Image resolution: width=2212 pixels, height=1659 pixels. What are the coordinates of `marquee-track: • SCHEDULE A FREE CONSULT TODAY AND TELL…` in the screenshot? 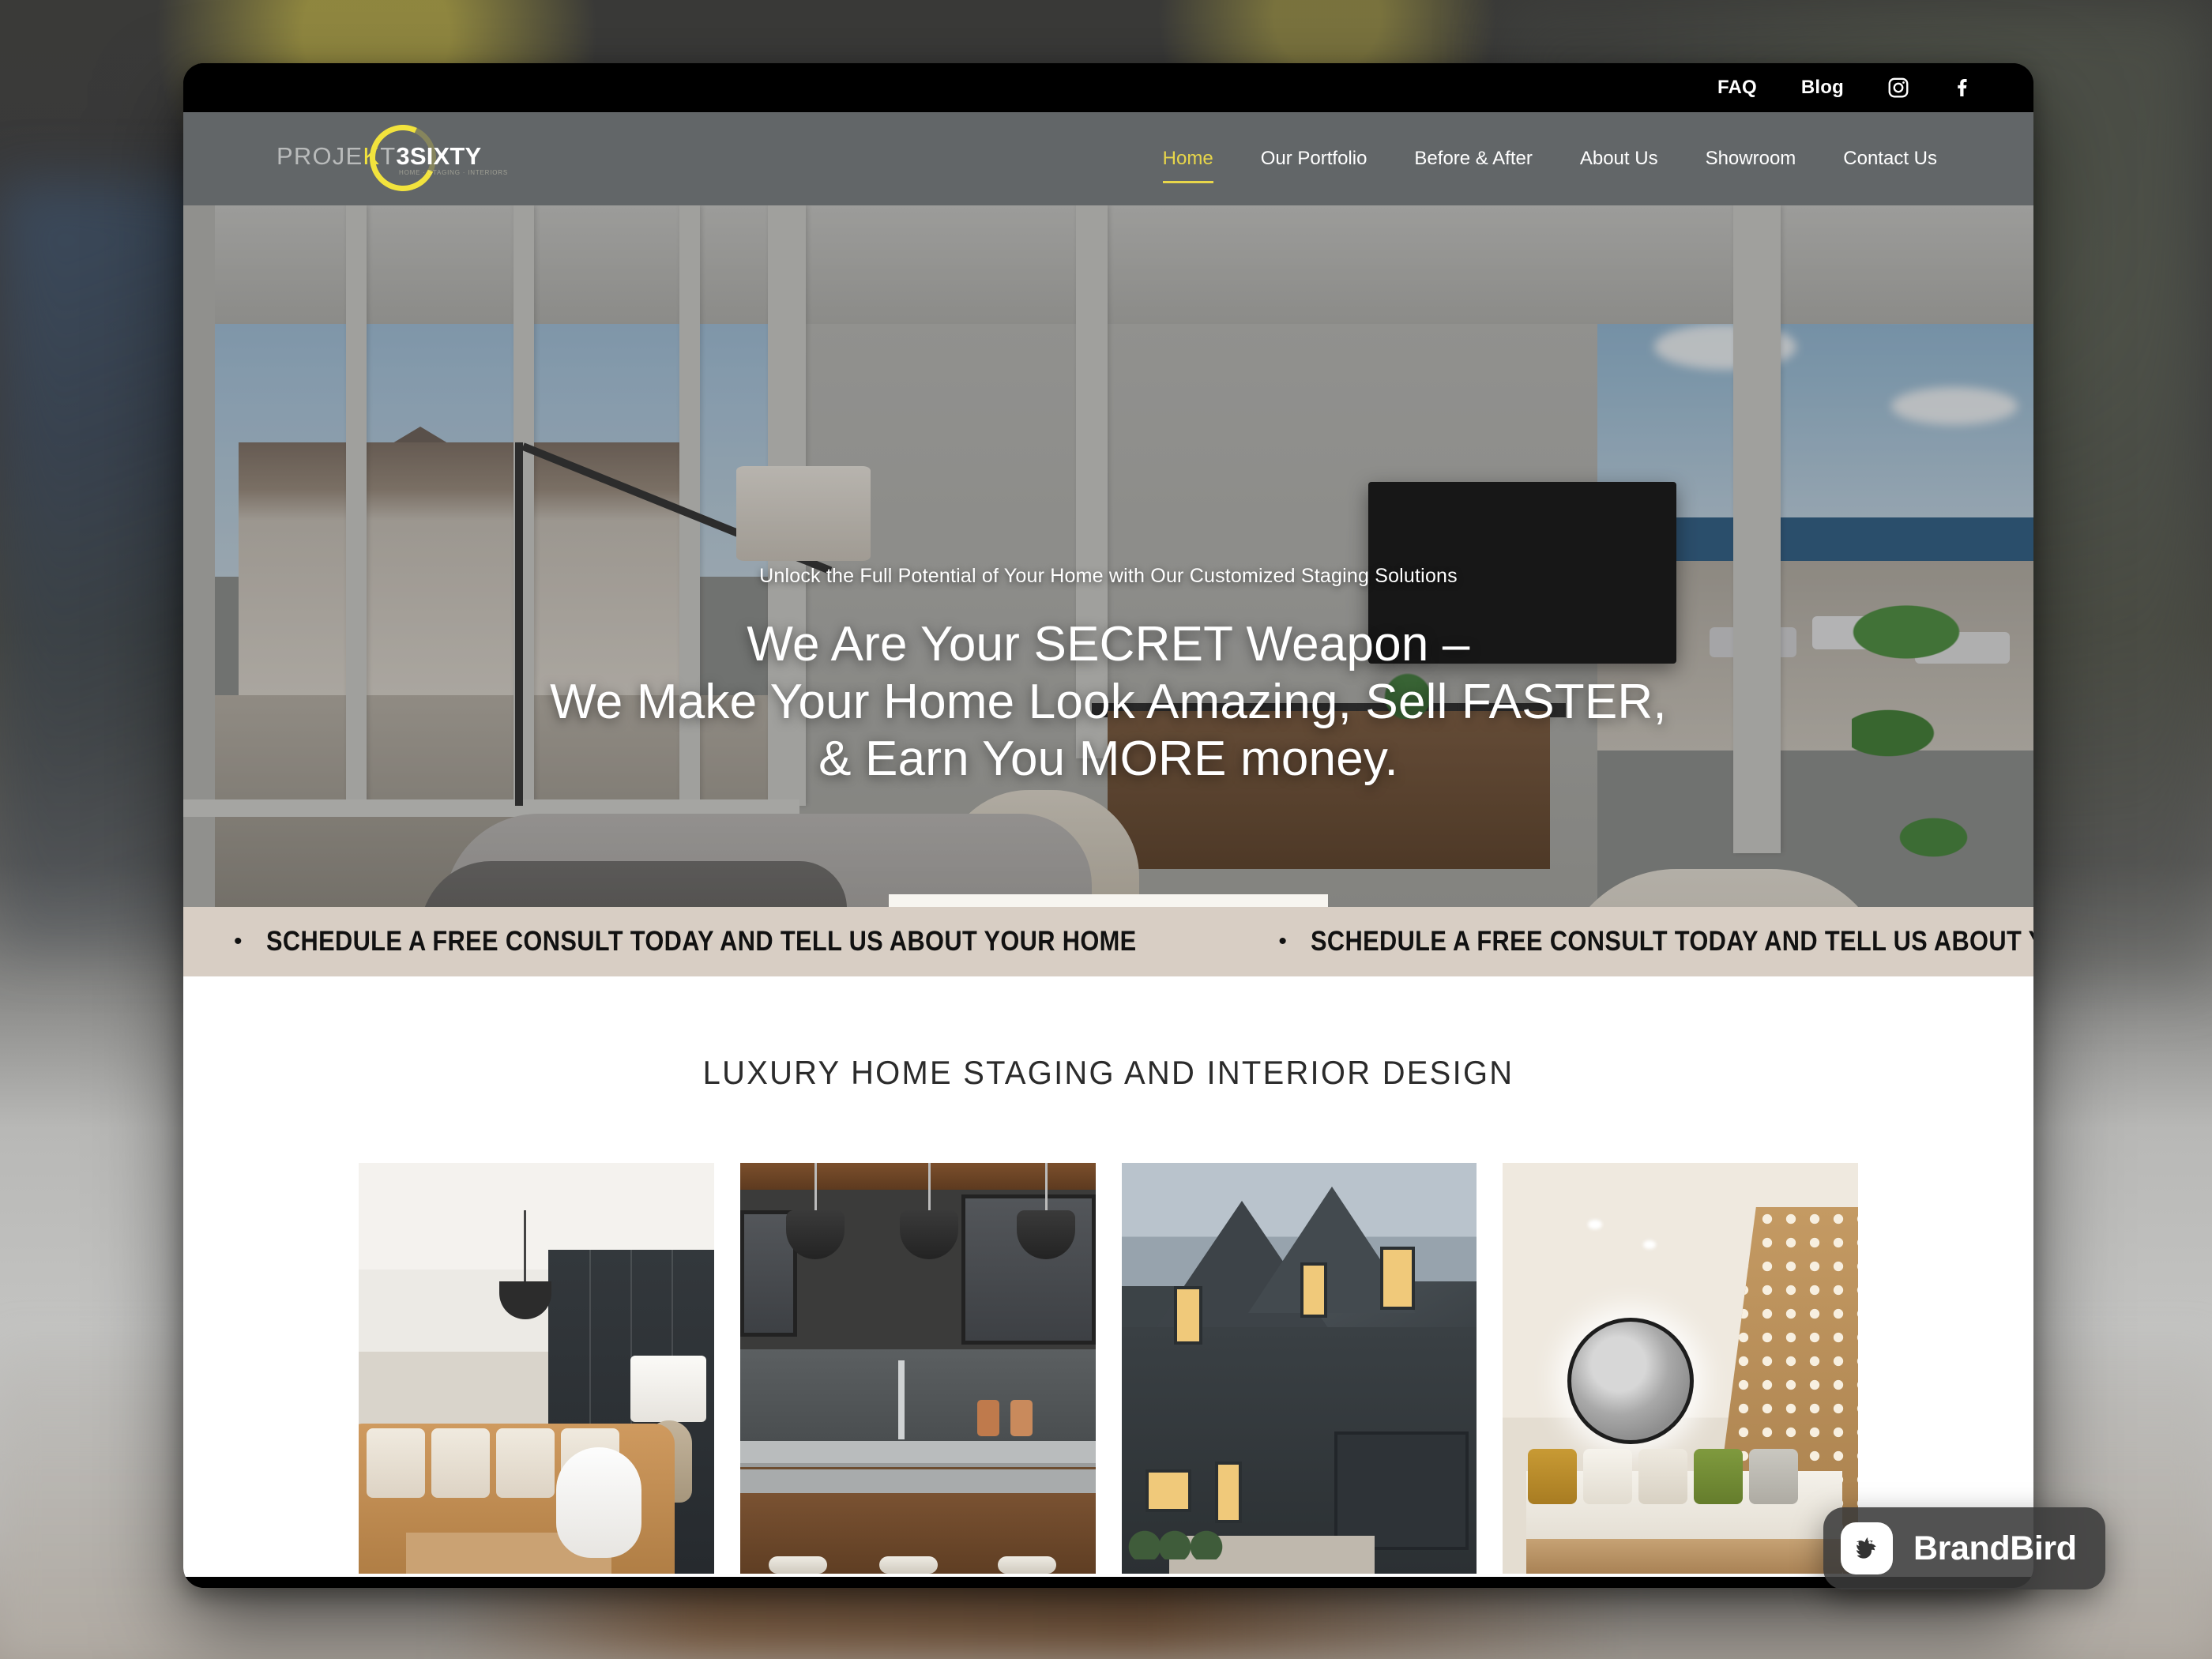 It's located at (1108, 942).